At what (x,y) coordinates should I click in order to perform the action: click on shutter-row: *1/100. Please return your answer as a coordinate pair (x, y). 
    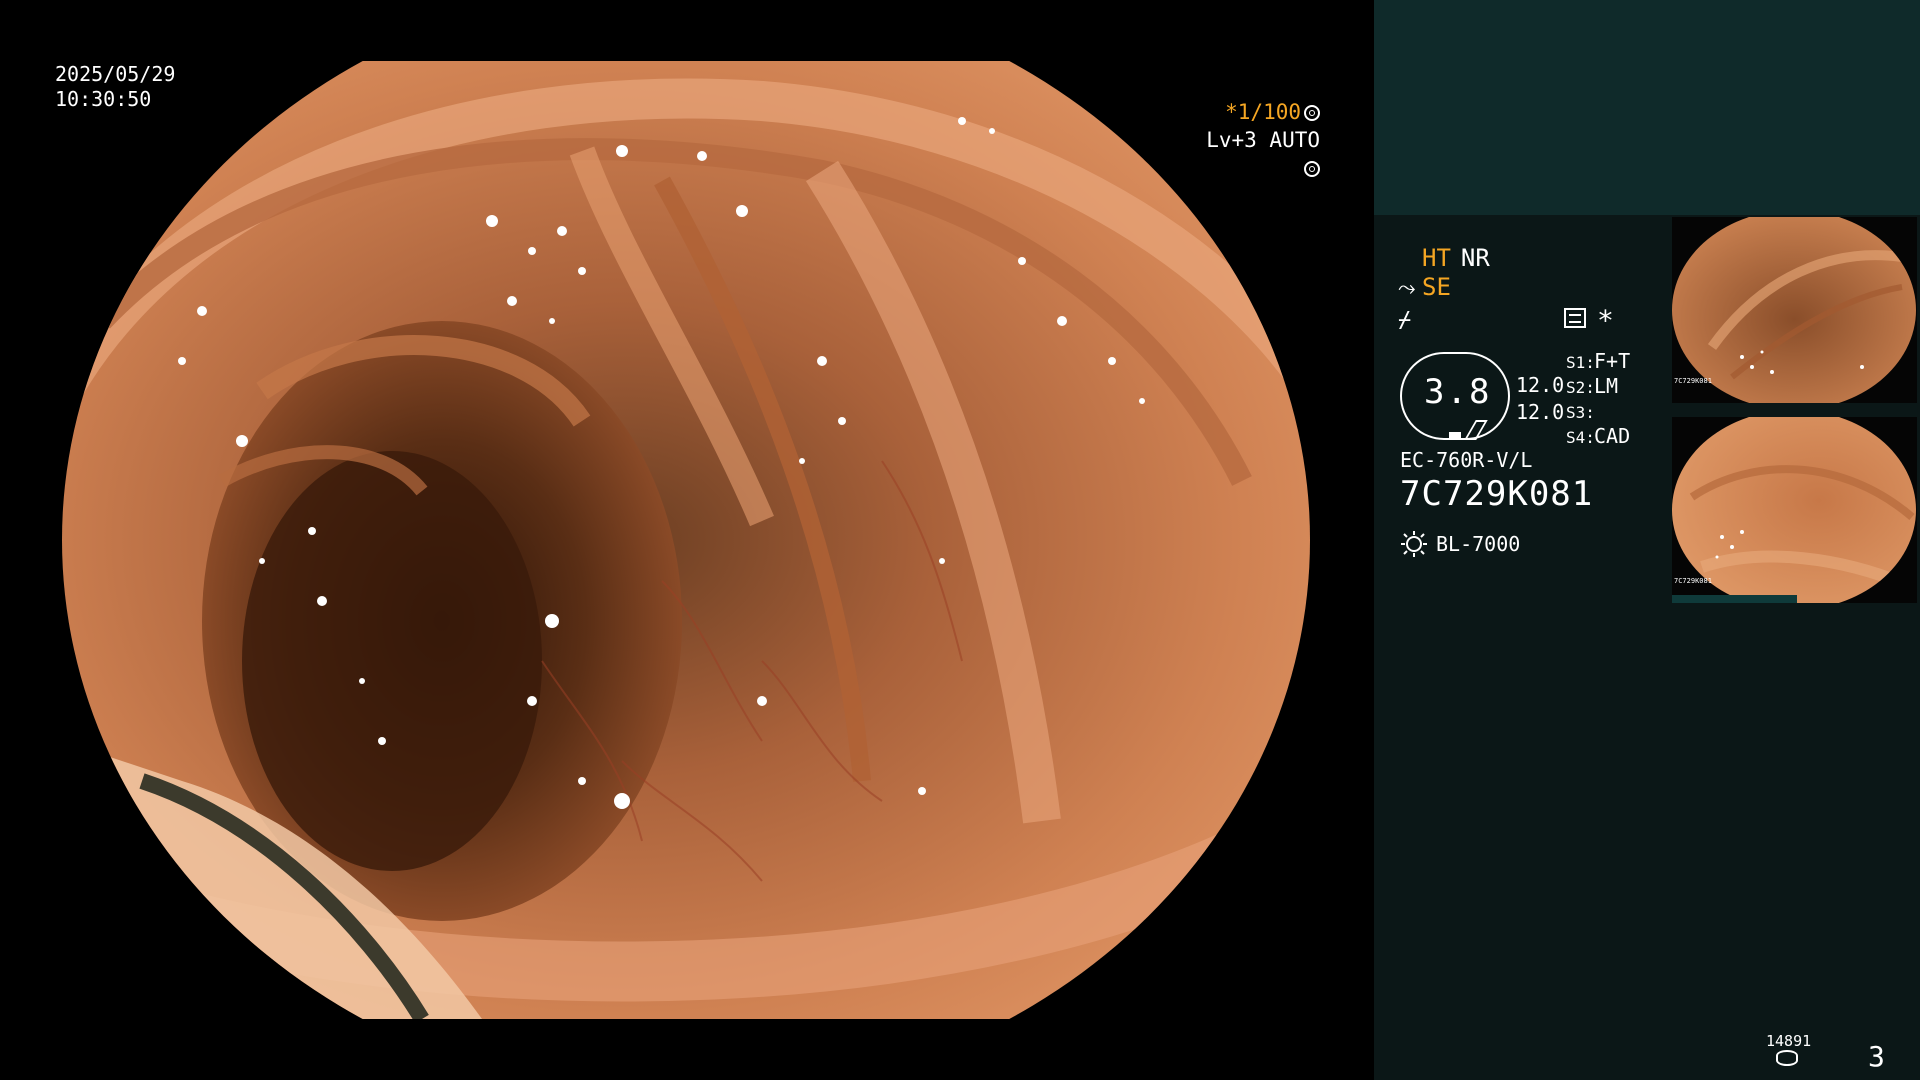
    Looking at the image, I should click on (1257, 112).